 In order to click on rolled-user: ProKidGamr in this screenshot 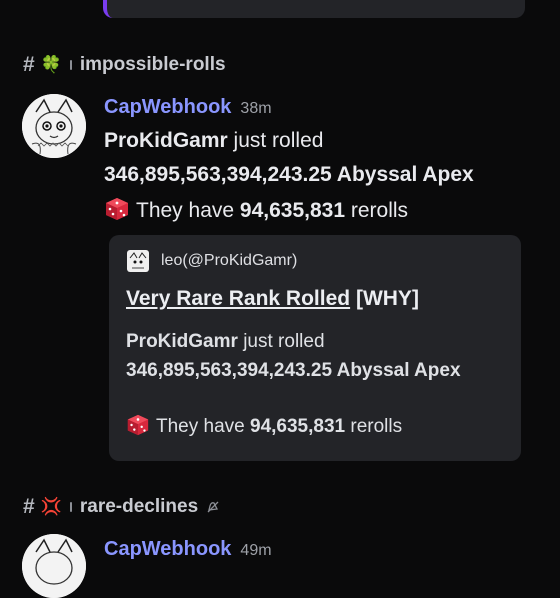, I will do `click(166, 140)`.